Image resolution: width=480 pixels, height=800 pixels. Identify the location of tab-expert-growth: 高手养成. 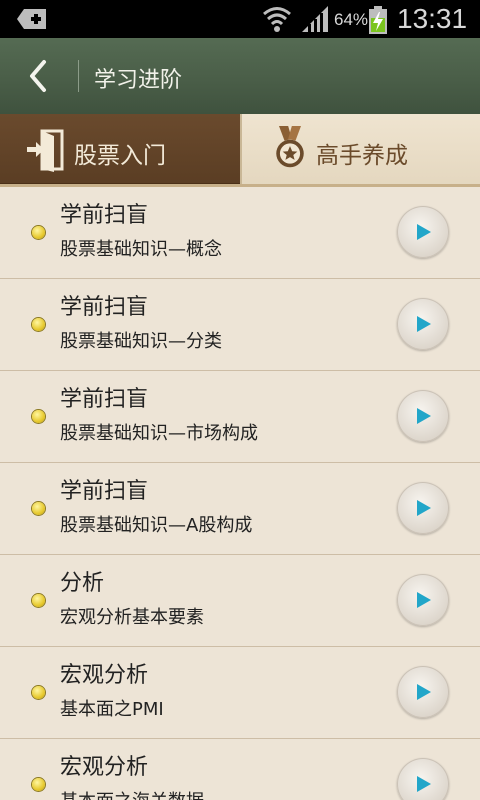
(360, 150).